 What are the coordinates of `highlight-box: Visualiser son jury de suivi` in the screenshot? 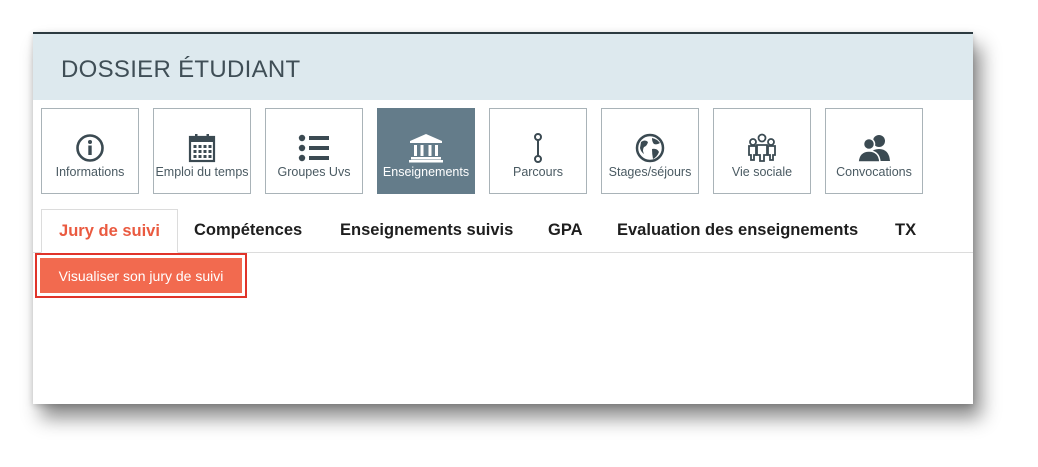 It's located at (141, 275).